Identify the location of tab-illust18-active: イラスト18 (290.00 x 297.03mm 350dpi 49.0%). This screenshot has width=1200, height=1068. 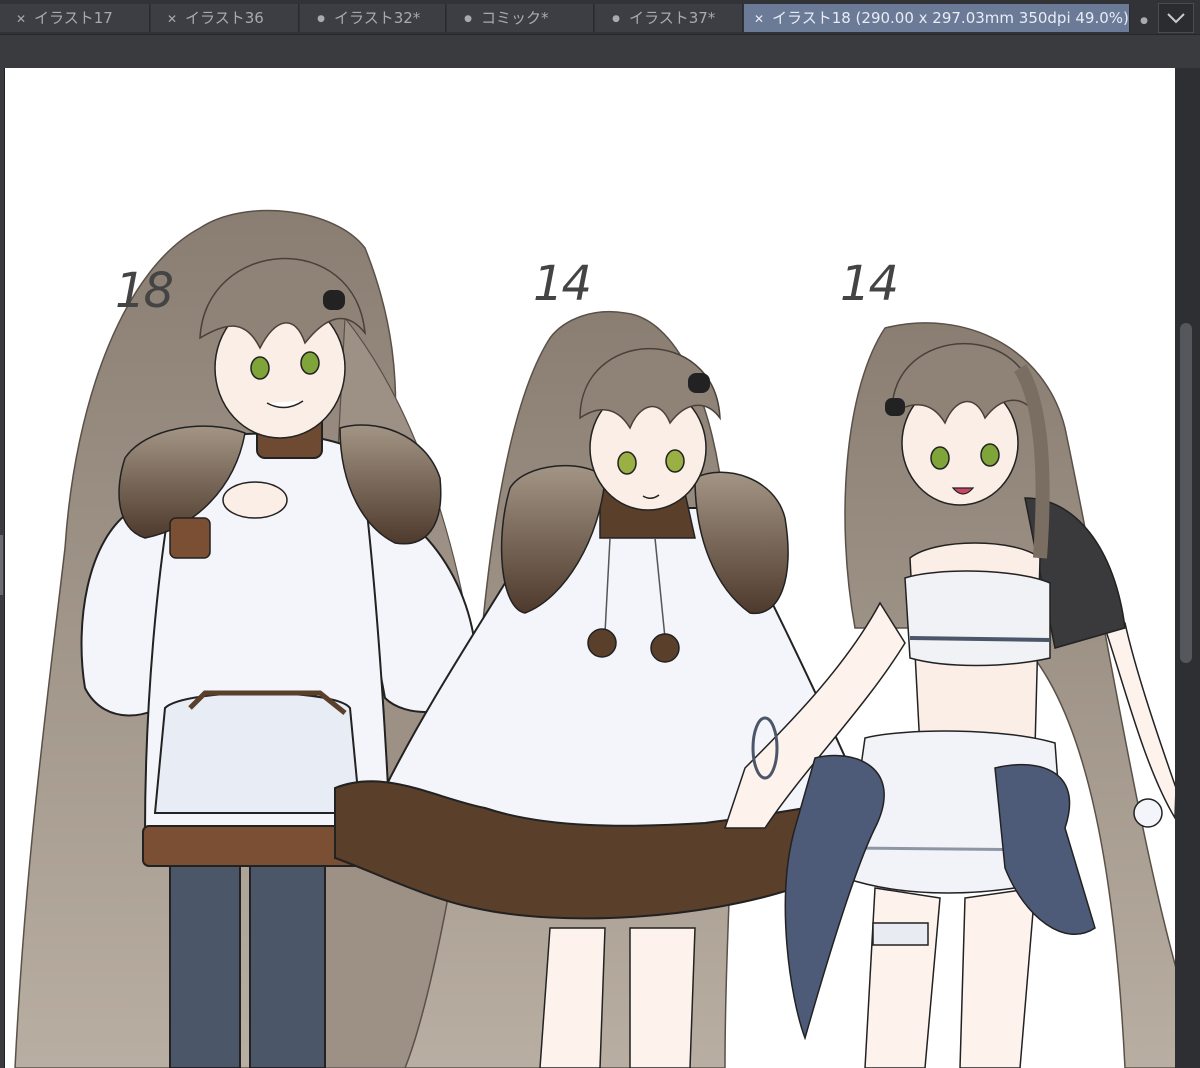
(937, 18).